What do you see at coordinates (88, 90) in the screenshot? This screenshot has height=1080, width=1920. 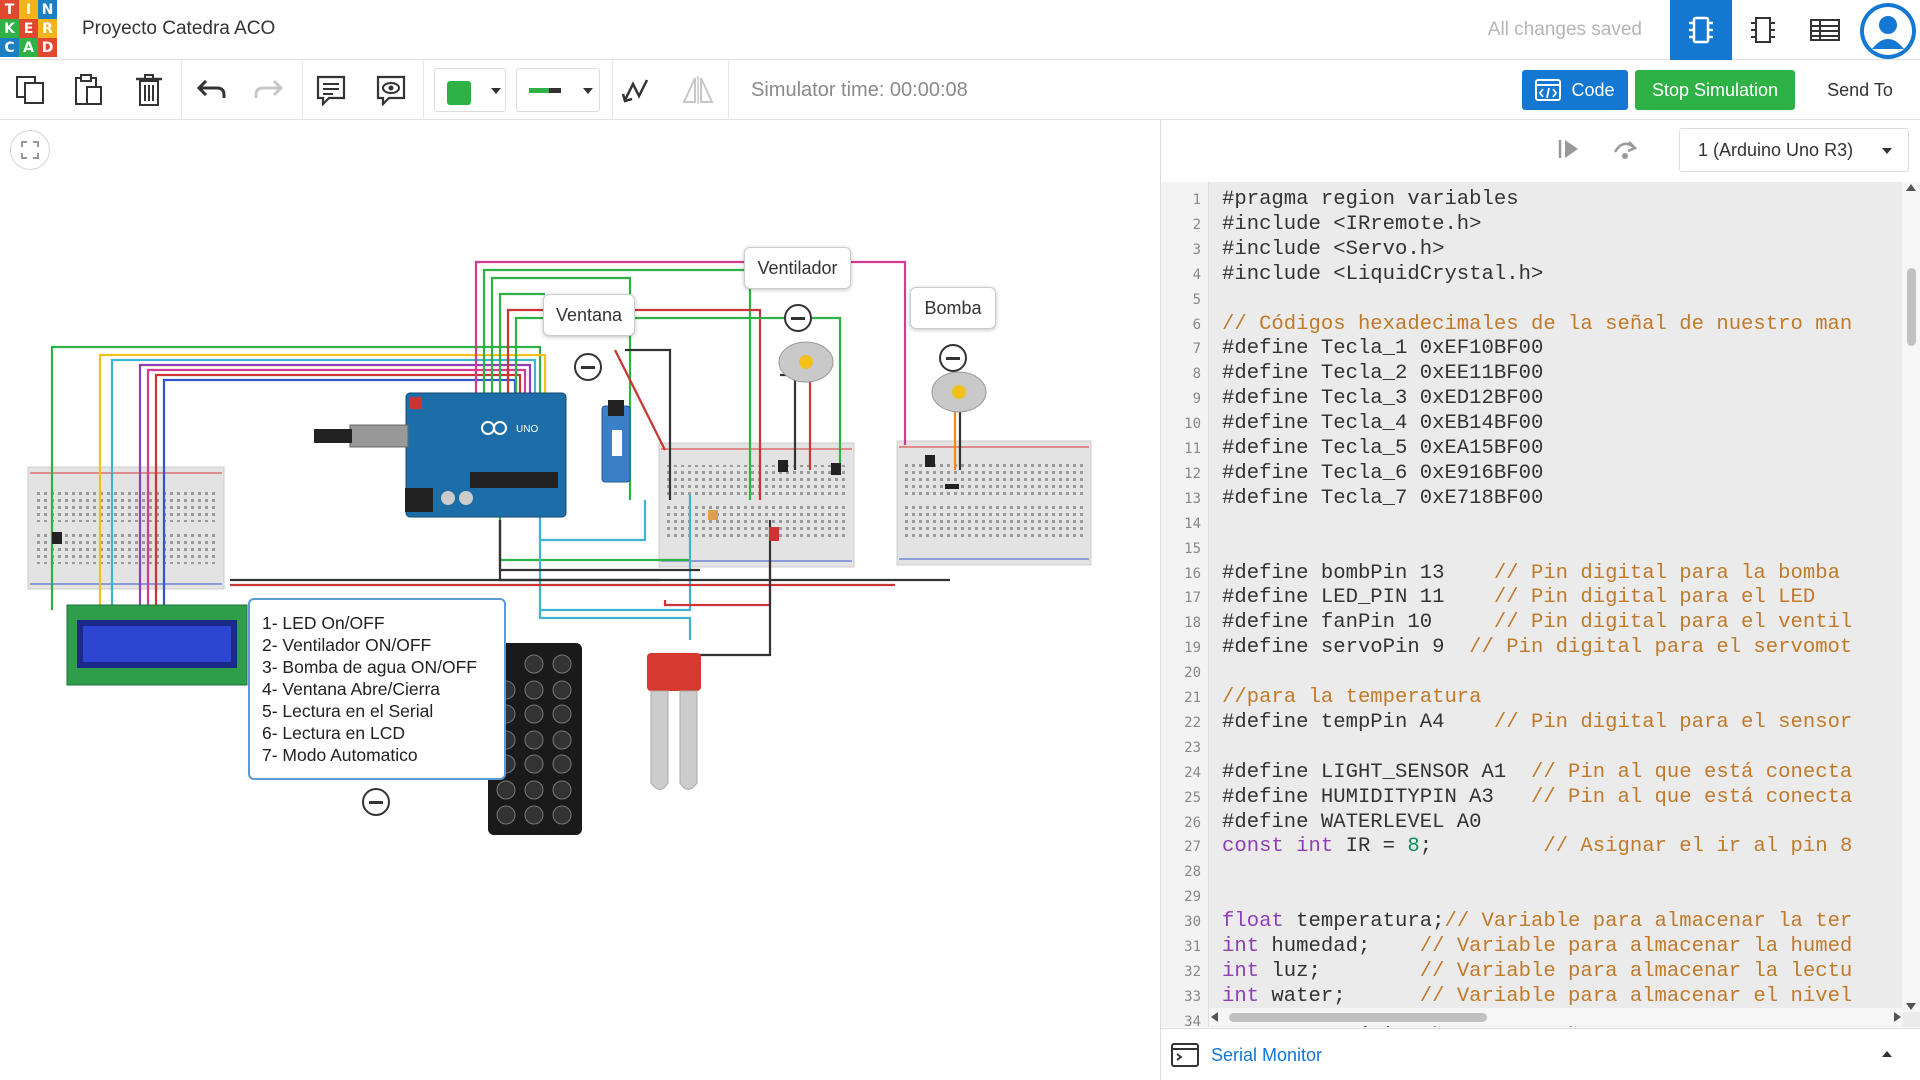 I see `paste-button` at bounding box center [88, 90].